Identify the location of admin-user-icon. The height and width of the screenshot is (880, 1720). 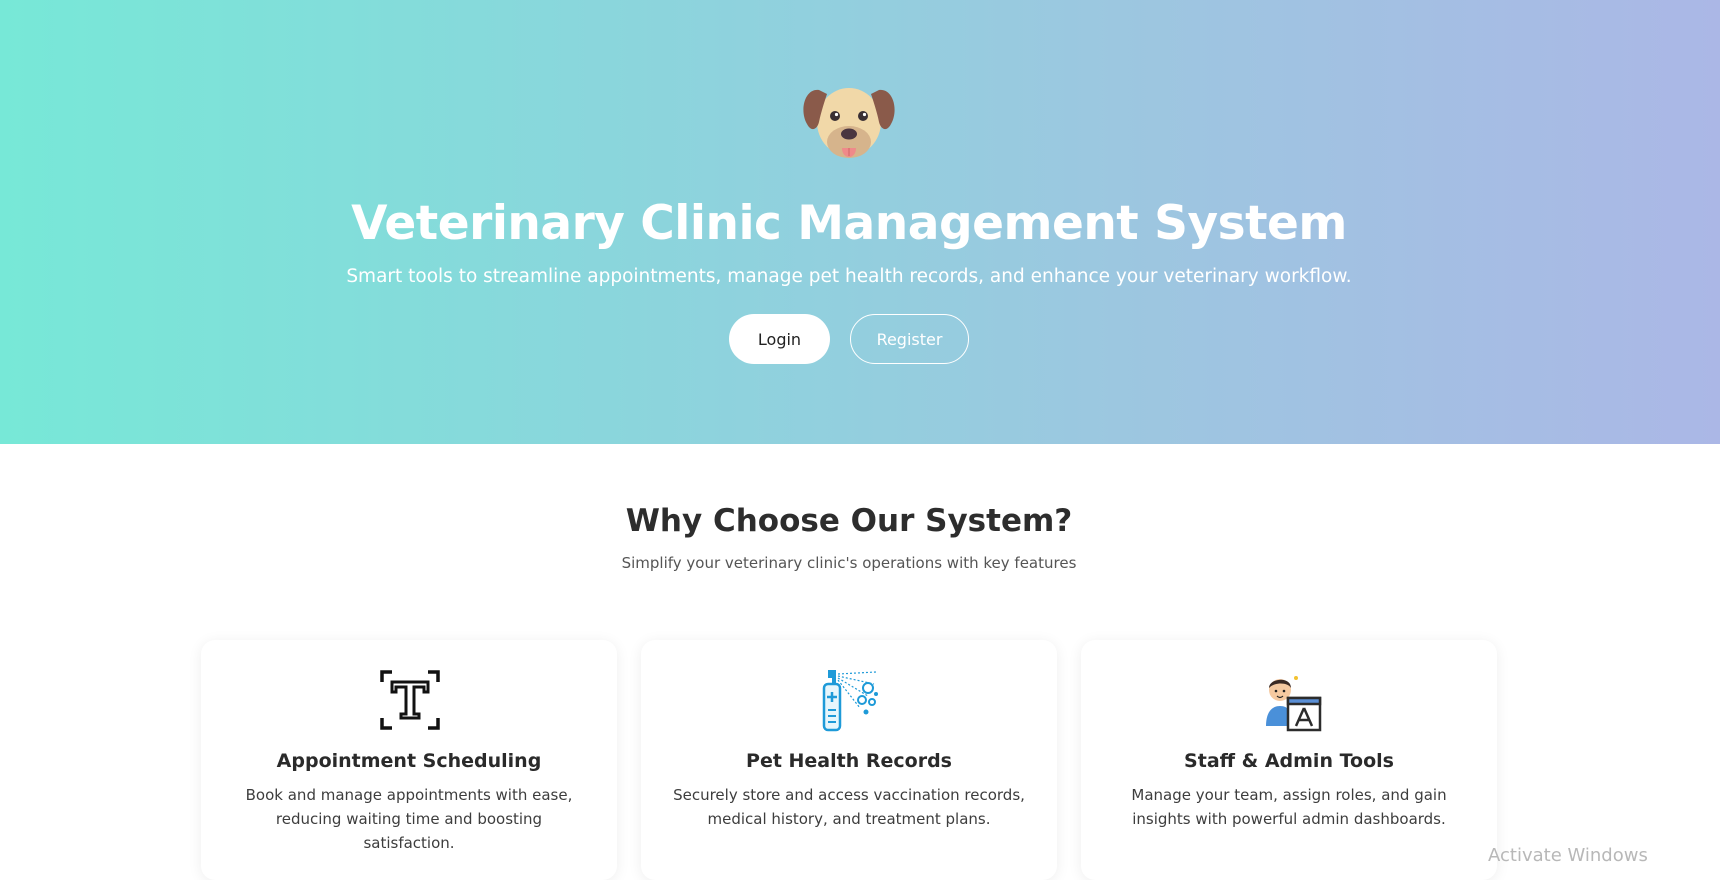
(1294, 704).